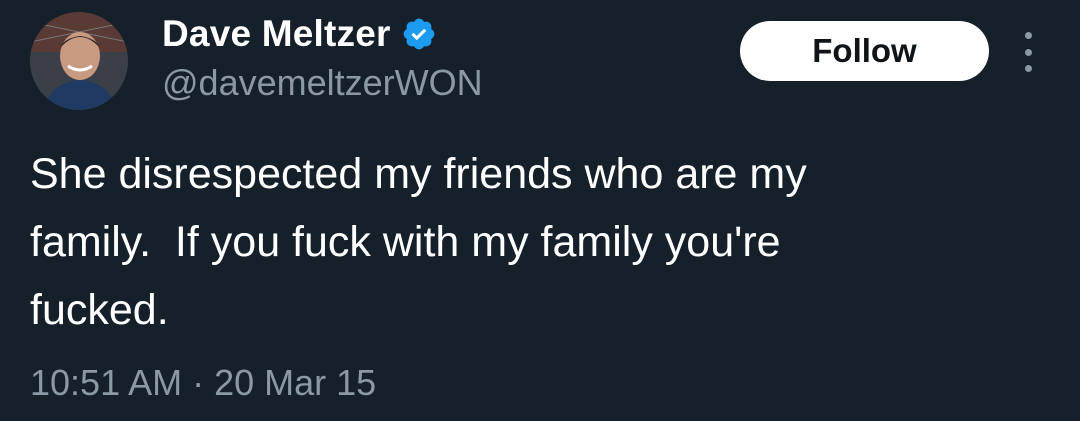 The image size is (1080, 421). I want to click on verified-badge-icon, so click(419, 34).